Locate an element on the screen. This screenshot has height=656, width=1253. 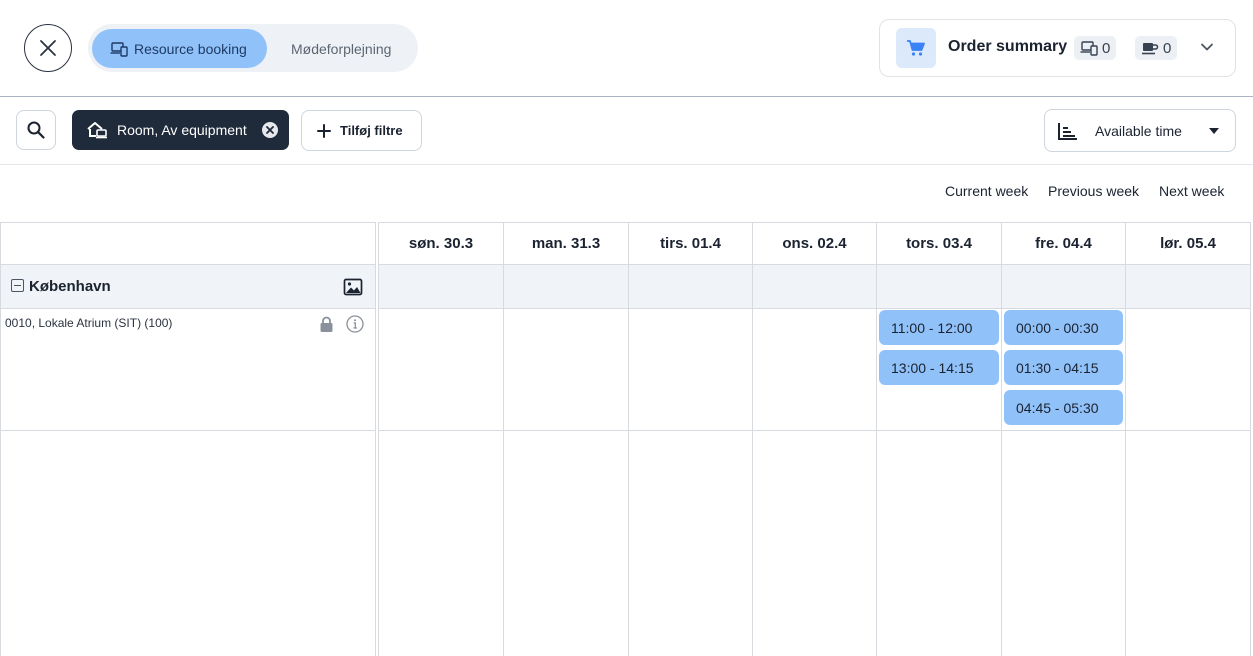
search-icon is located at coordinates (36, 130).